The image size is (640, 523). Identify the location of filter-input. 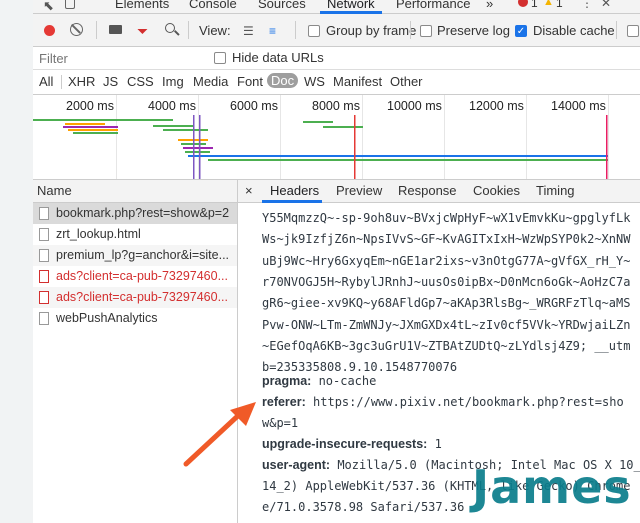
(119, 58).